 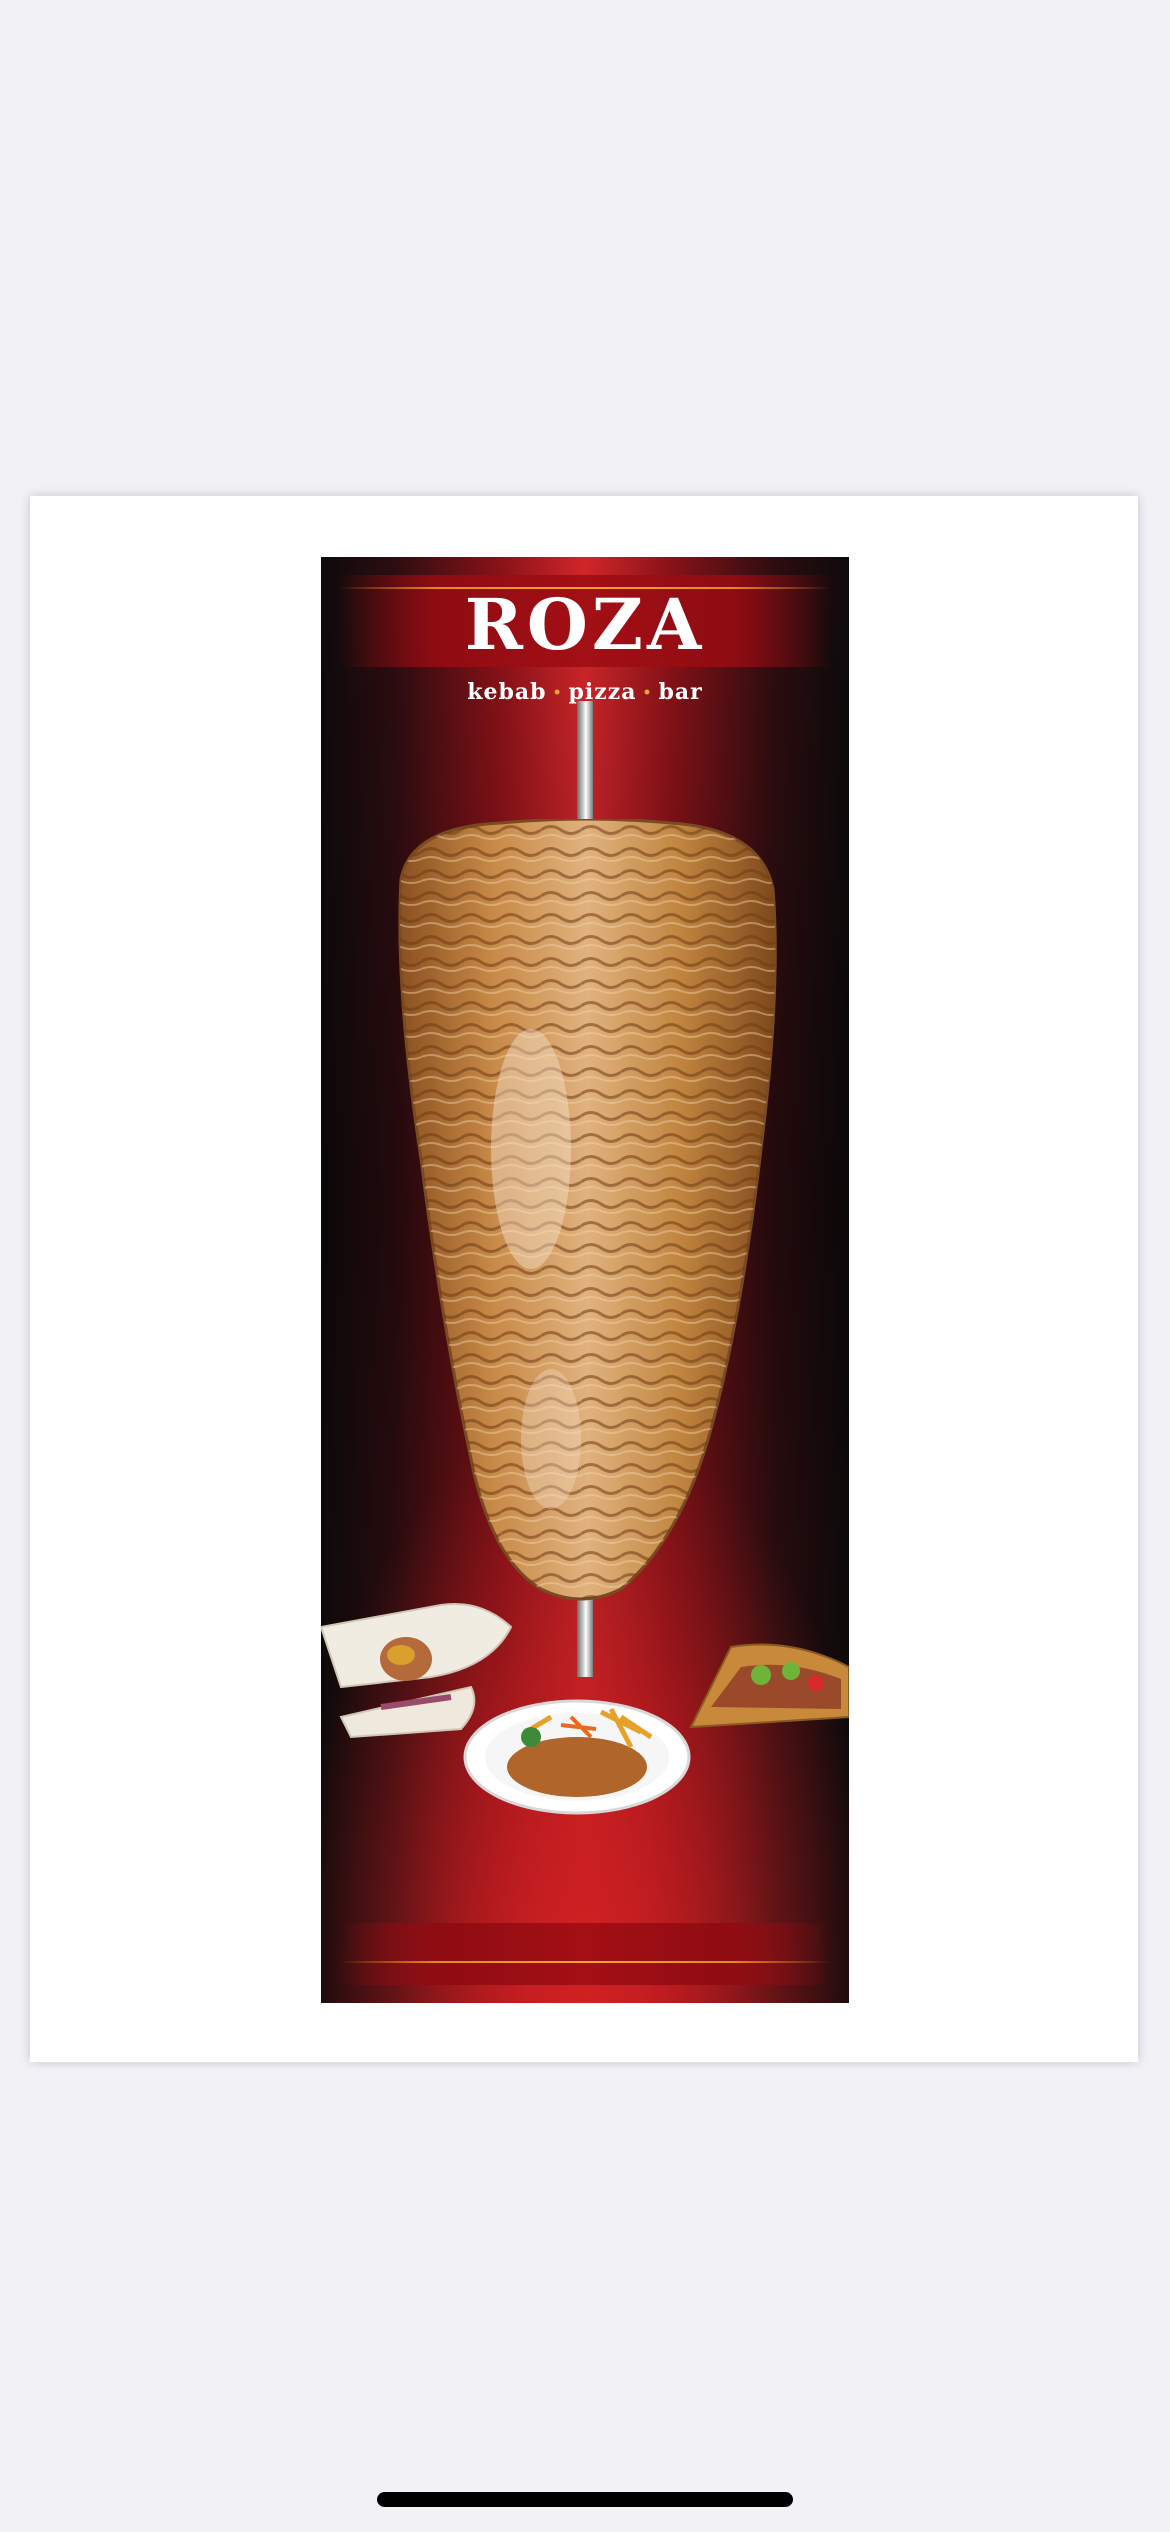 I want to click on tagline-kebab: kebab, so click(x=507, y=692).